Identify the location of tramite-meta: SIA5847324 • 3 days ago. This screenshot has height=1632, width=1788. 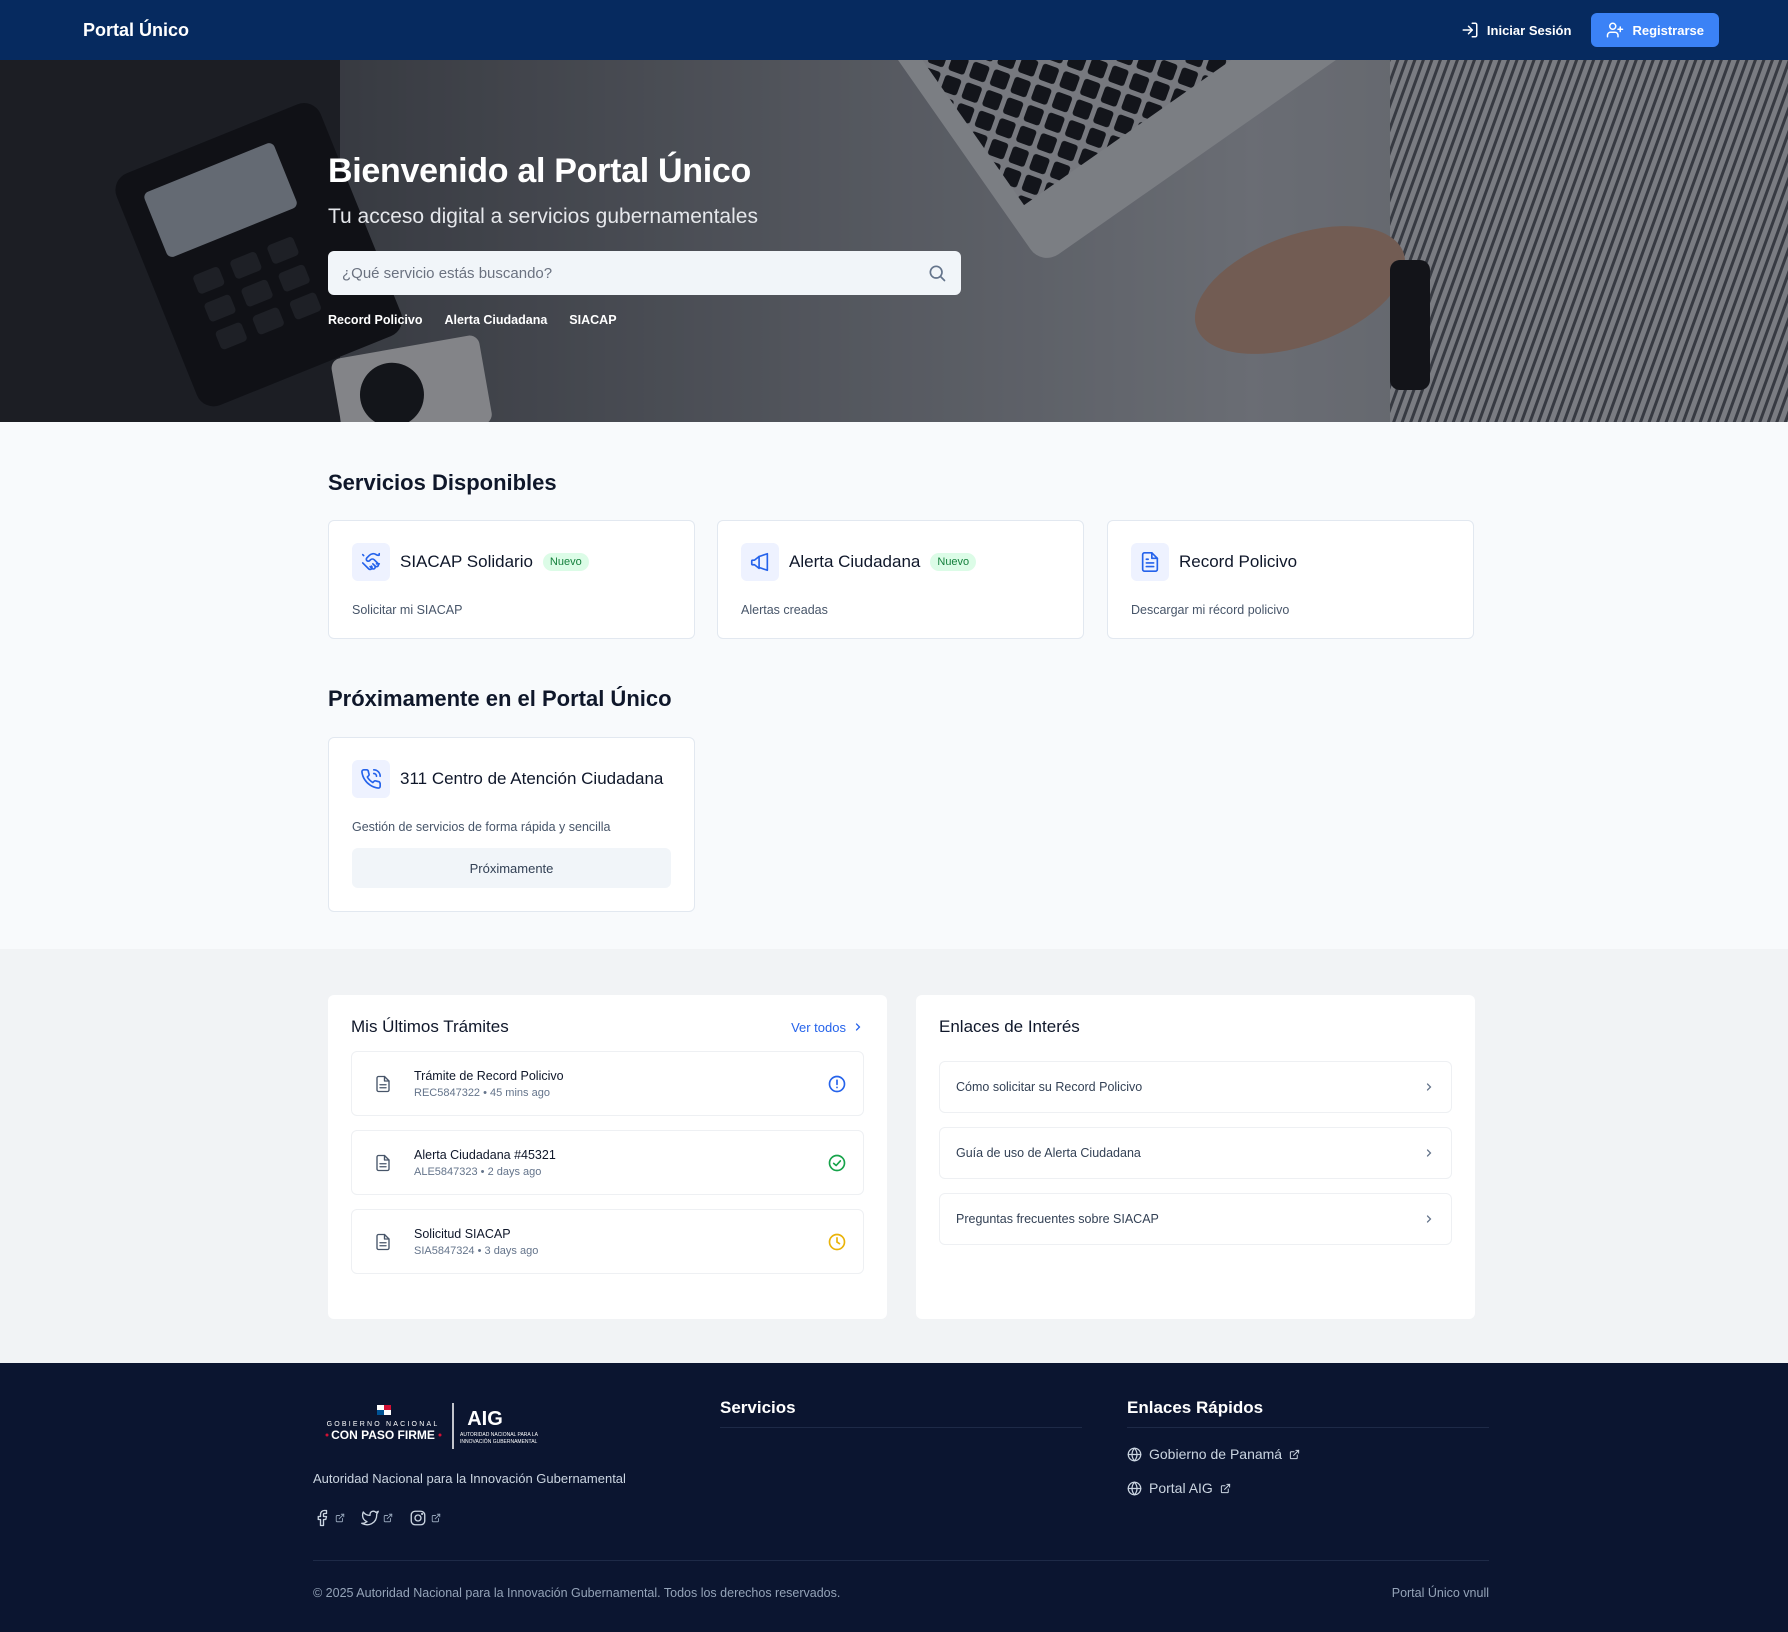
(476, 1250).